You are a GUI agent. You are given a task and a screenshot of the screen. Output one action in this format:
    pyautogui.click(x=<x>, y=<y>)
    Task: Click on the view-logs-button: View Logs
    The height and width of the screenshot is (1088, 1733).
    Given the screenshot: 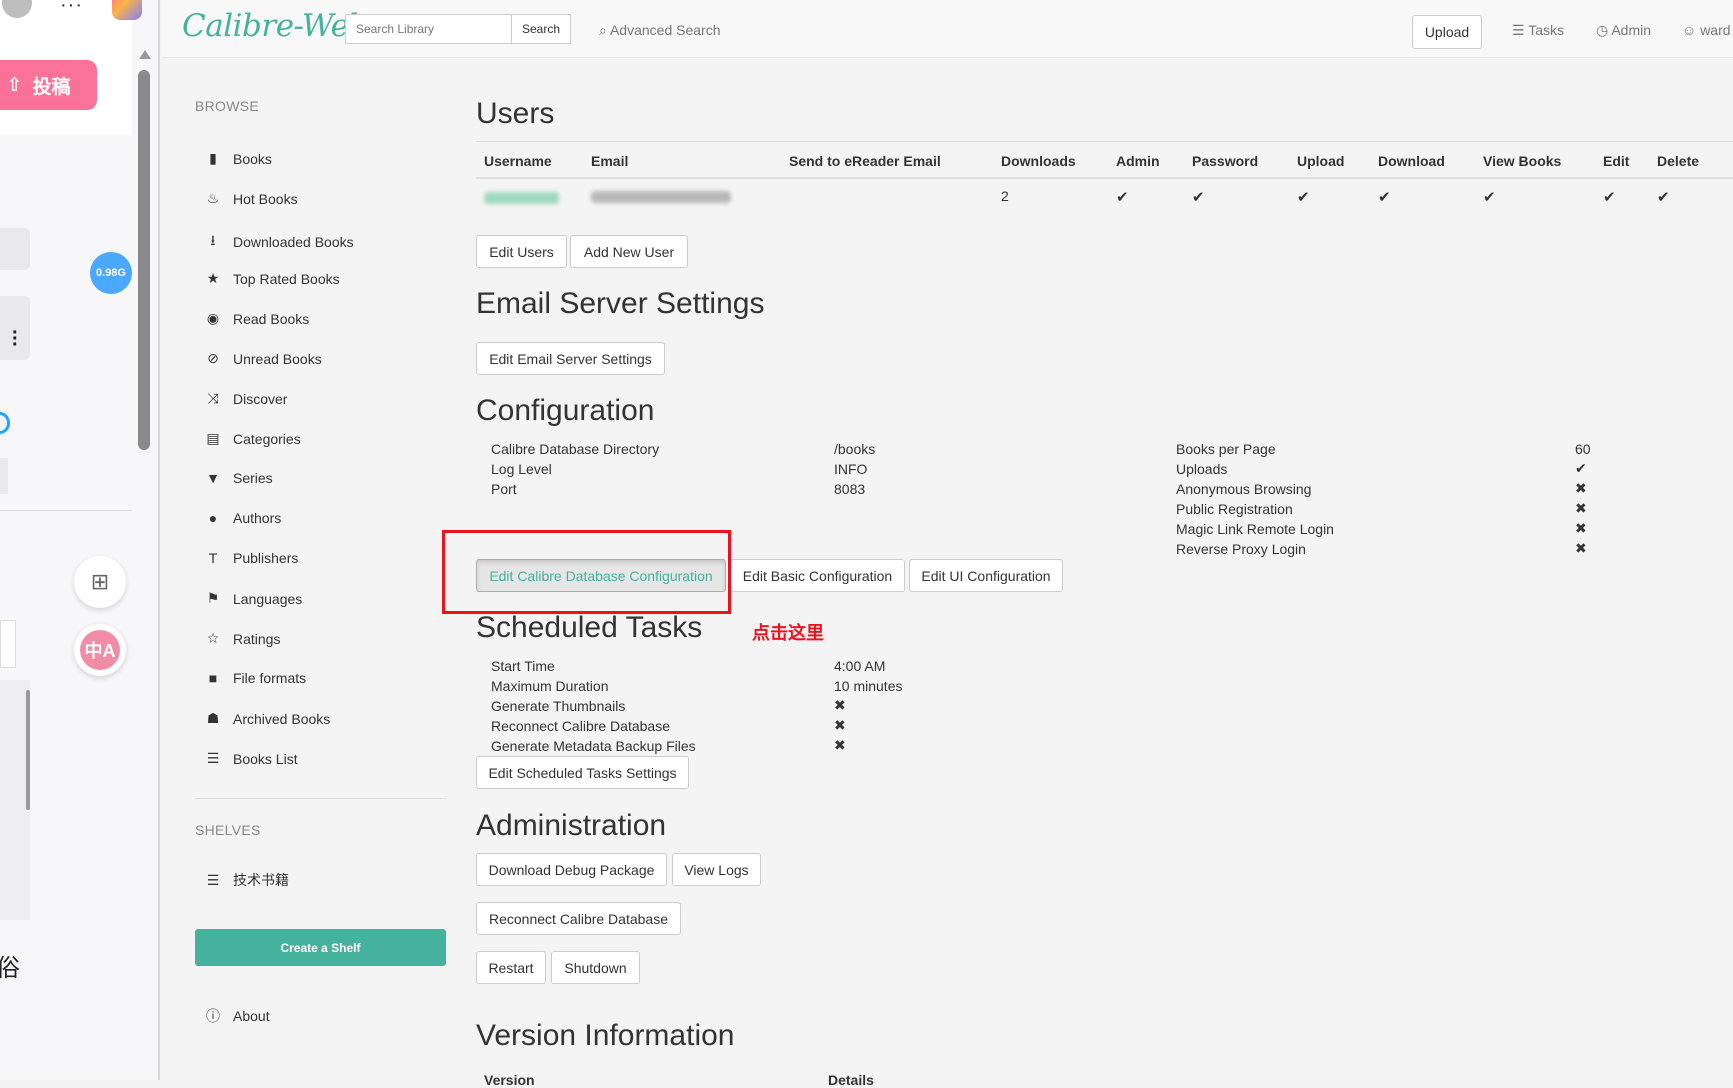 What is the action you would take?
    pyautogui.click(x=716, y=869)
    